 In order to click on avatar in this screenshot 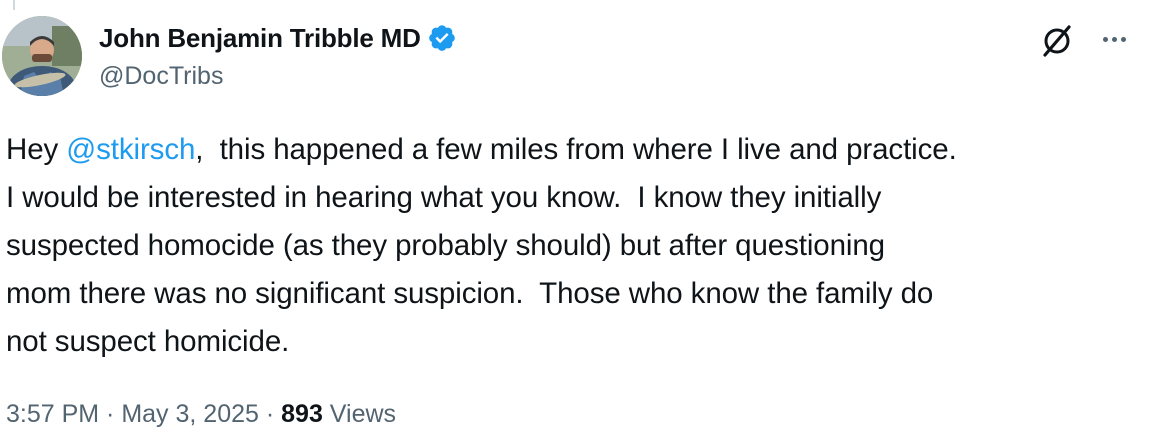, I will do `click(42, 56)`.